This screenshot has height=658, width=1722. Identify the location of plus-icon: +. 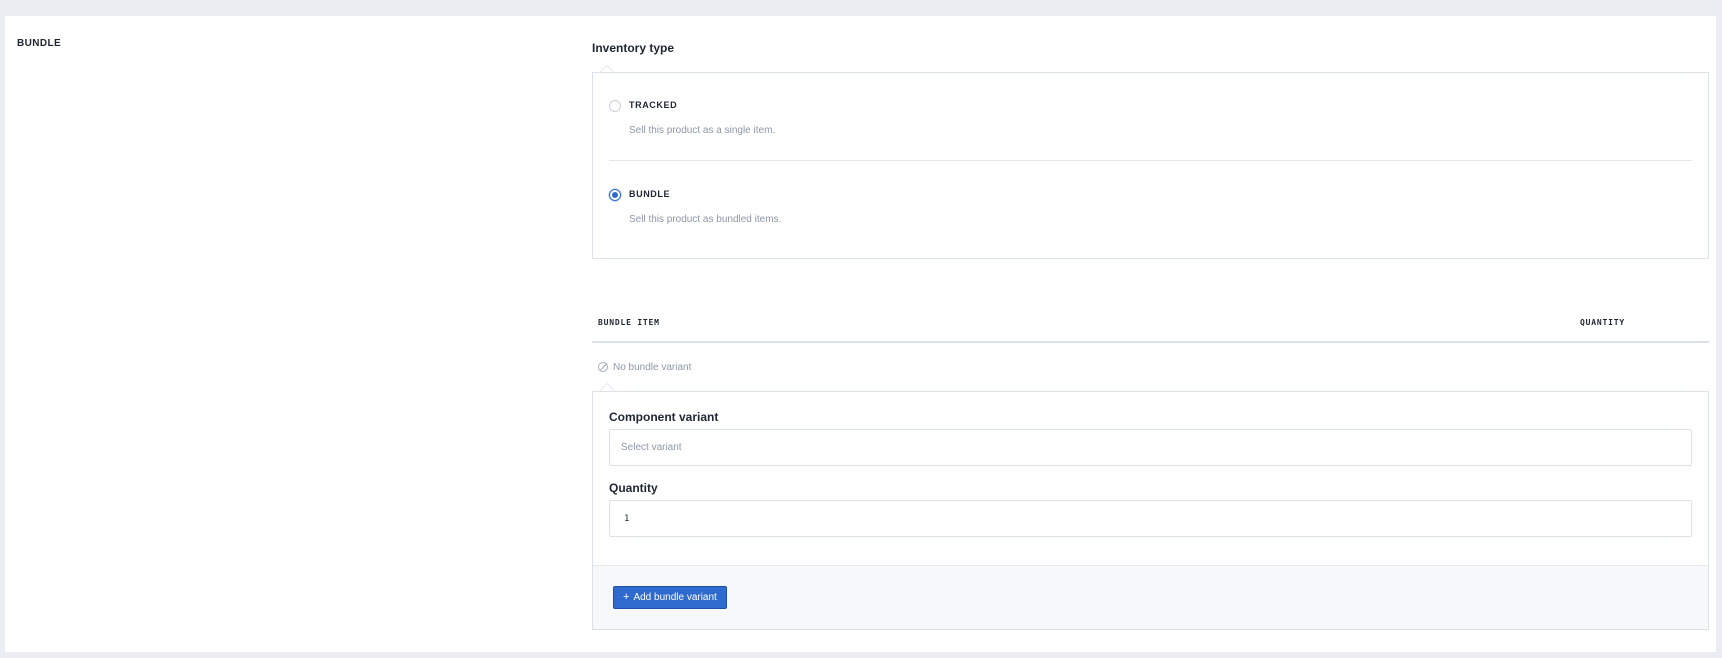
(626, 597).